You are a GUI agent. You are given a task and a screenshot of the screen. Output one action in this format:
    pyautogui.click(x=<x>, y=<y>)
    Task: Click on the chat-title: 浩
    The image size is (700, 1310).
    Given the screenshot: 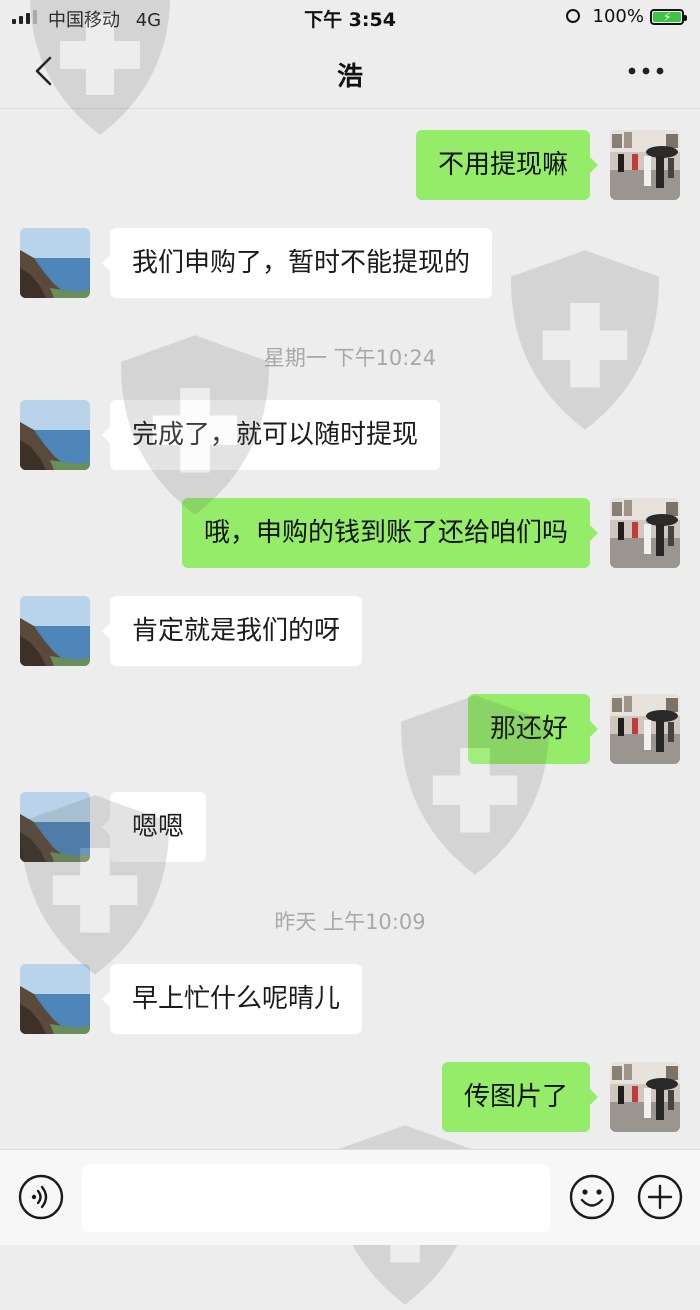 What is the action you would take?
    pyautogui.click(x=349, y=77)
    